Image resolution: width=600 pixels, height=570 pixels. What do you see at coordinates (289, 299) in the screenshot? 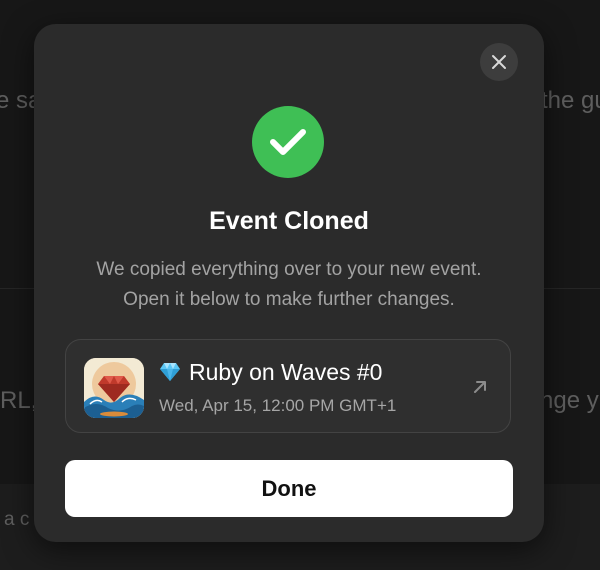
I see `description-line: Open it below to make further changes.` at bounding box center [289, 299].